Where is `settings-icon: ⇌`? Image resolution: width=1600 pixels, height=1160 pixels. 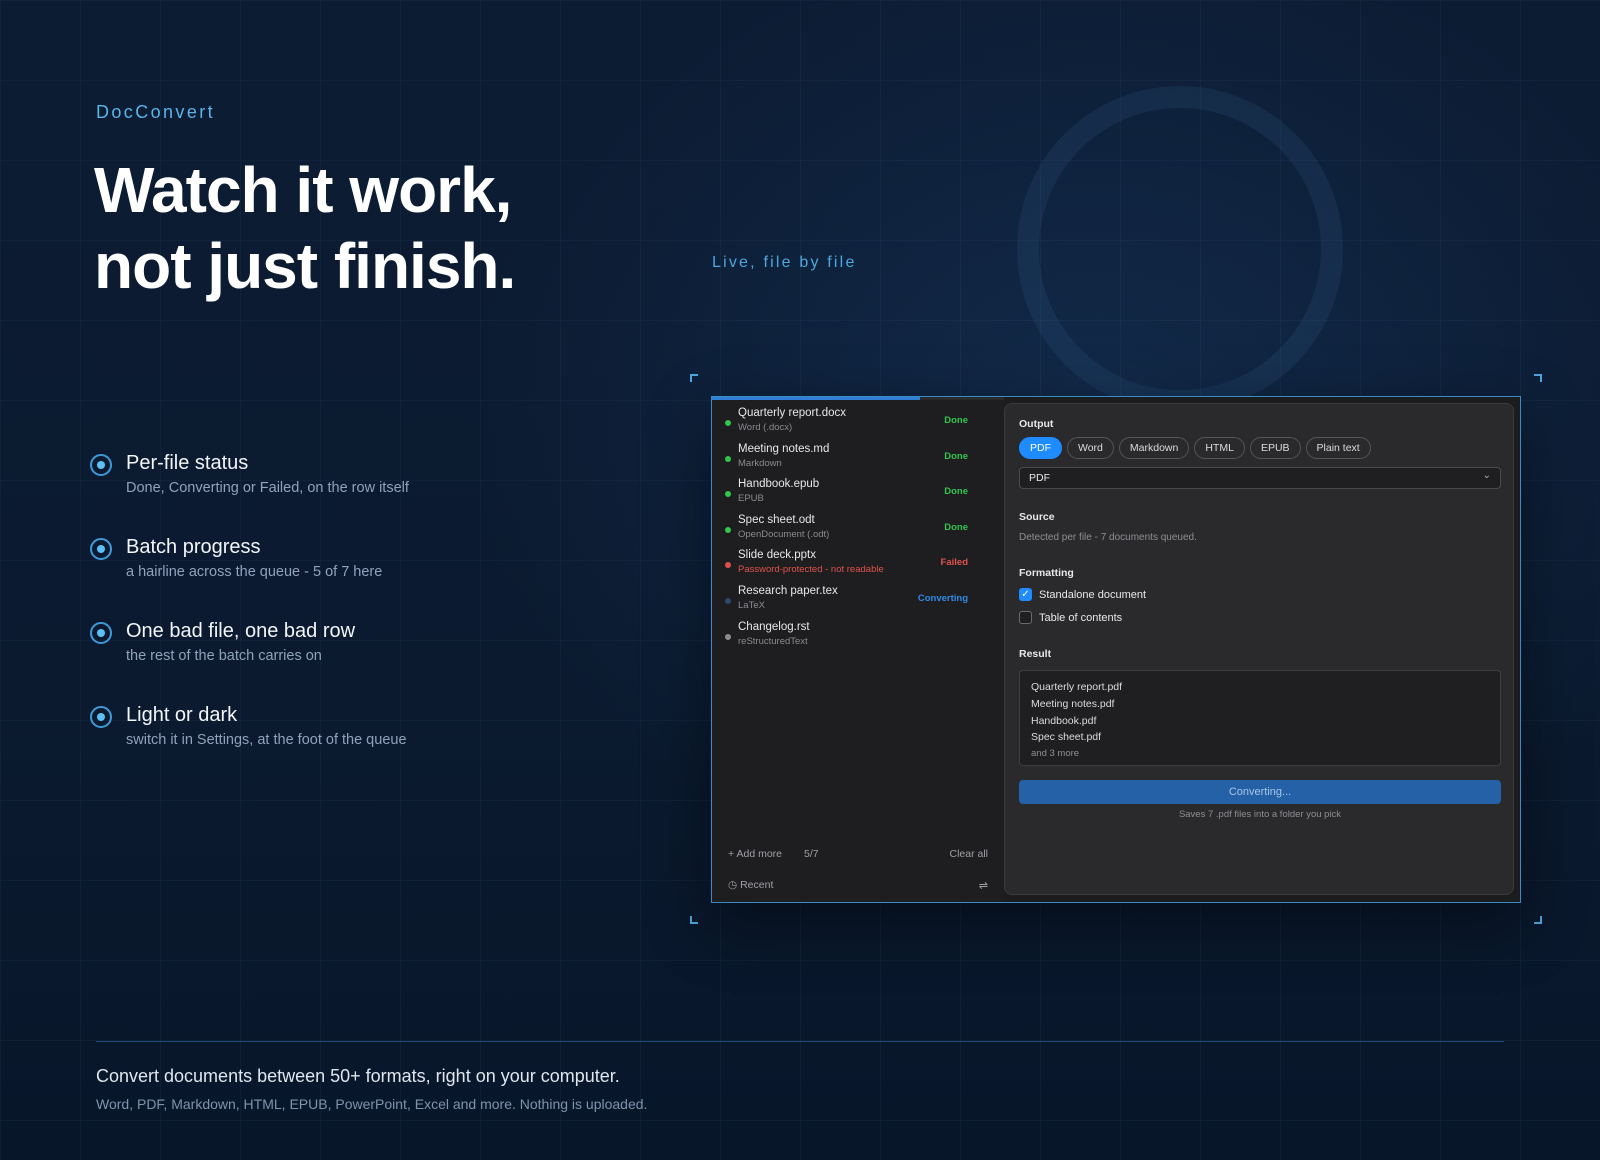
settings-icon: ⇌ is located at coordinates (983, 885).